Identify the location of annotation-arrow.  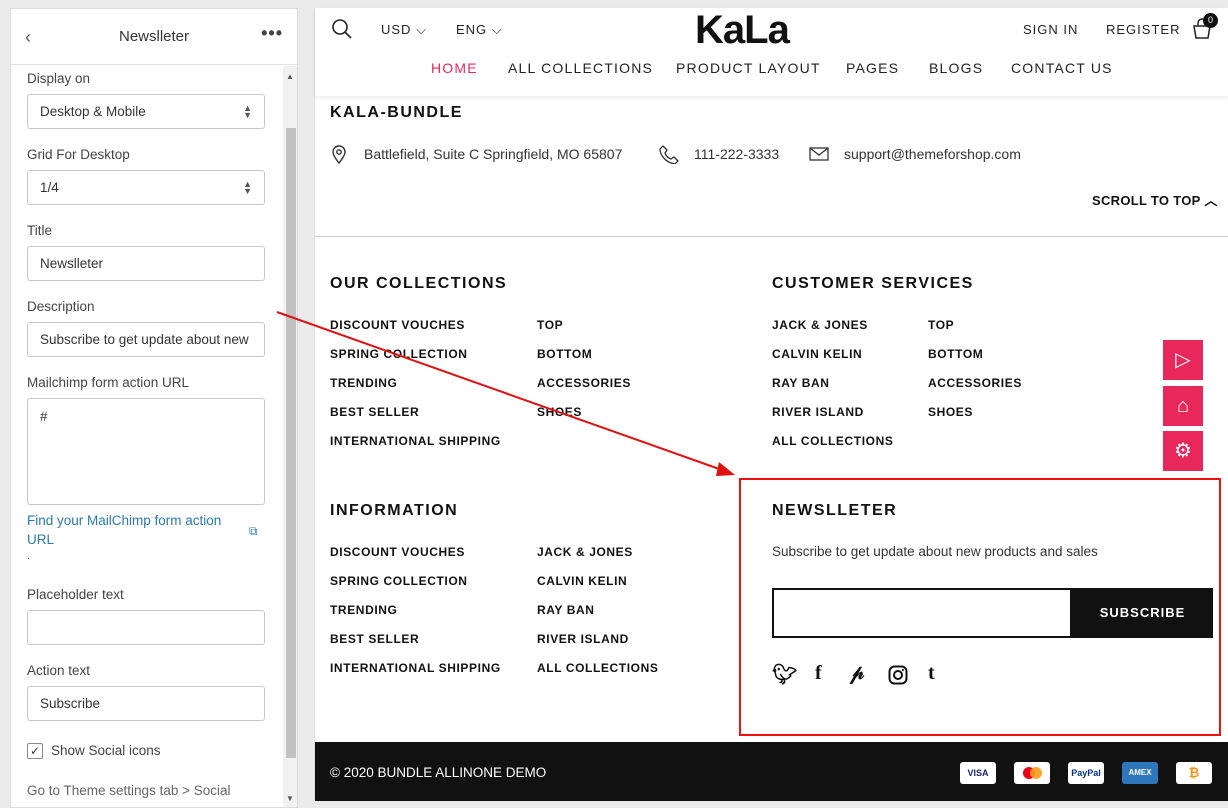
(505, 393).